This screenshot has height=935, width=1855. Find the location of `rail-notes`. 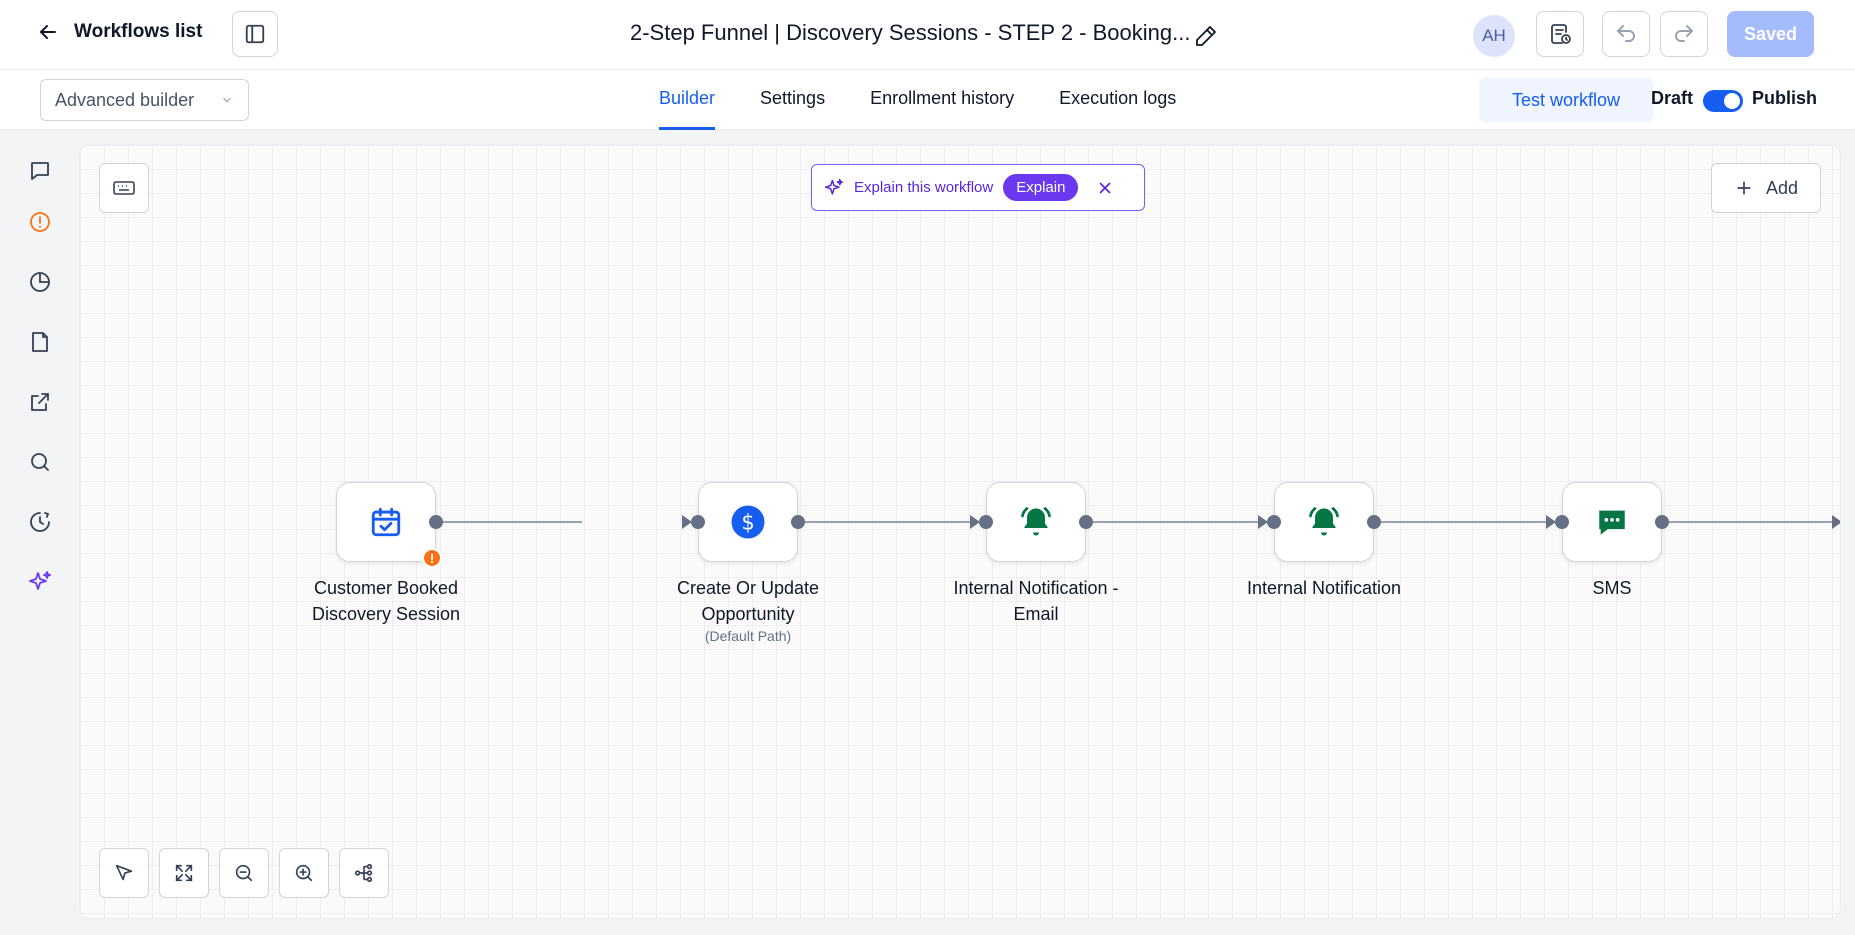

rail-notes is located at coordinates (40, 342).